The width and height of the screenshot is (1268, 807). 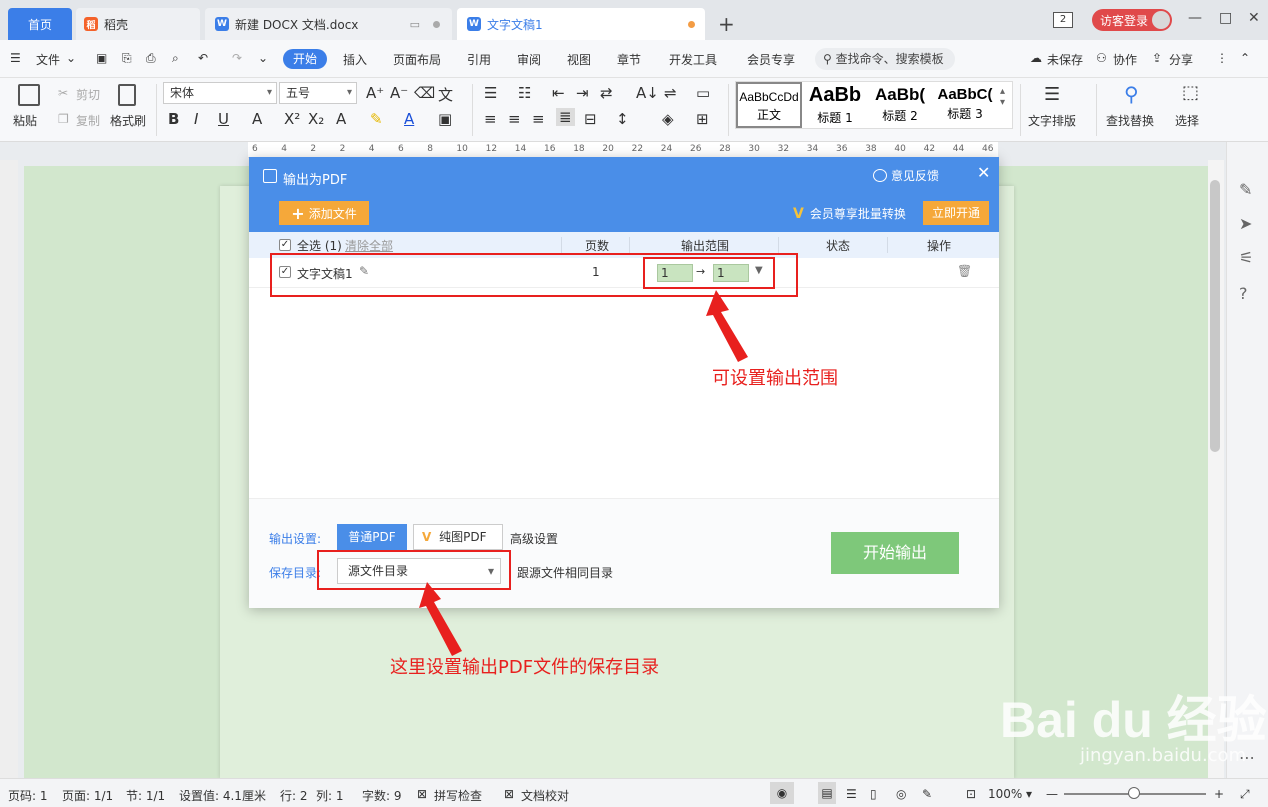 What do you see at coordinates (422, 794) in the screenshot?
I see `spellcheck-icon: ⊠` at bounding box center [422, 794].